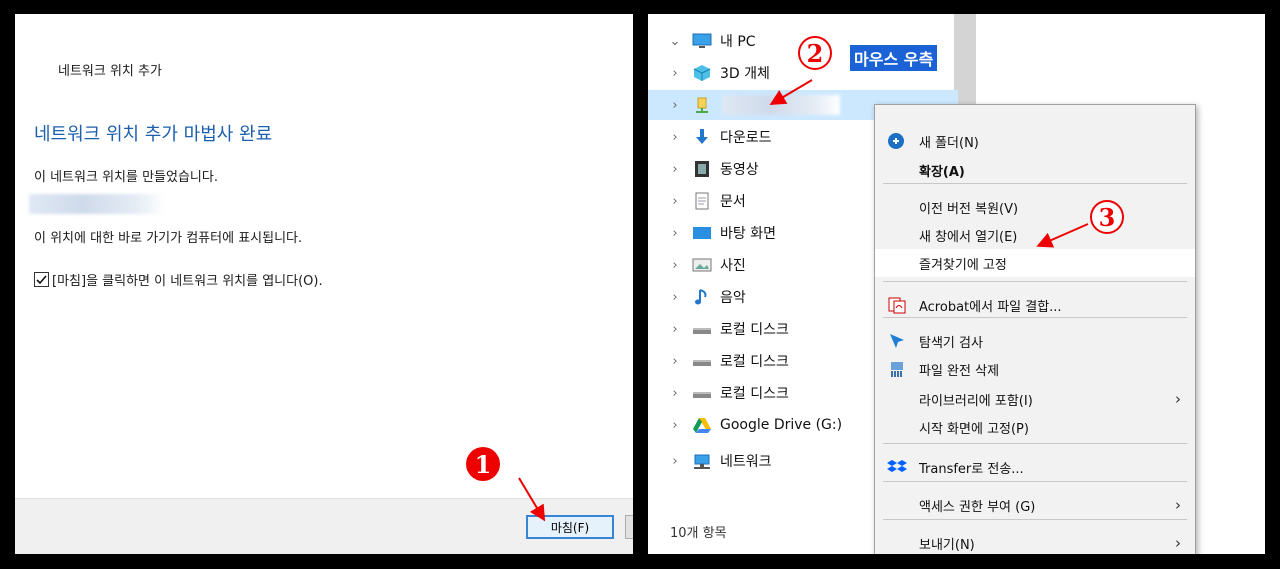  I want to click on context-menu-label: 보내기(N), so click(947, 545).